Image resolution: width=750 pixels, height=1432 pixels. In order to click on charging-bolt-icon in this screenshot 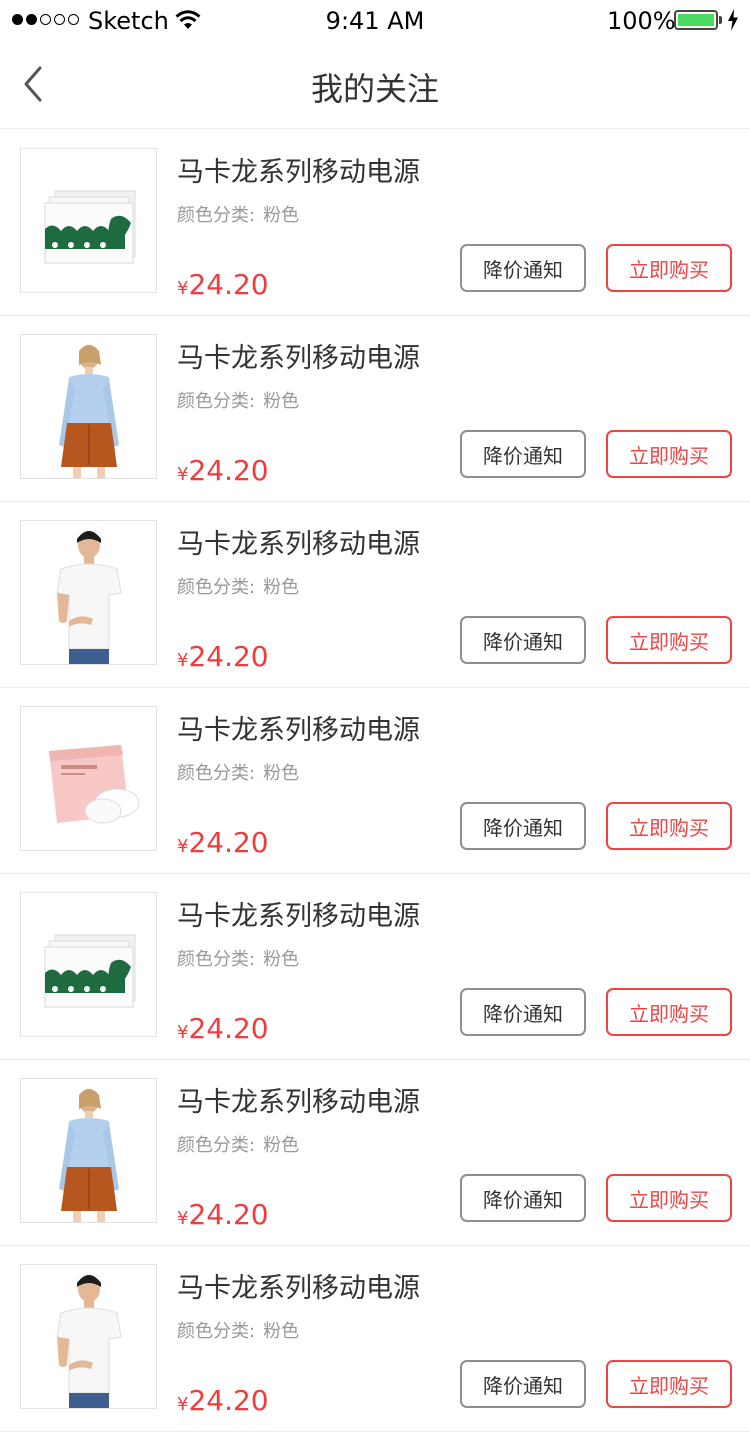, I will do `click(733, 22)`.